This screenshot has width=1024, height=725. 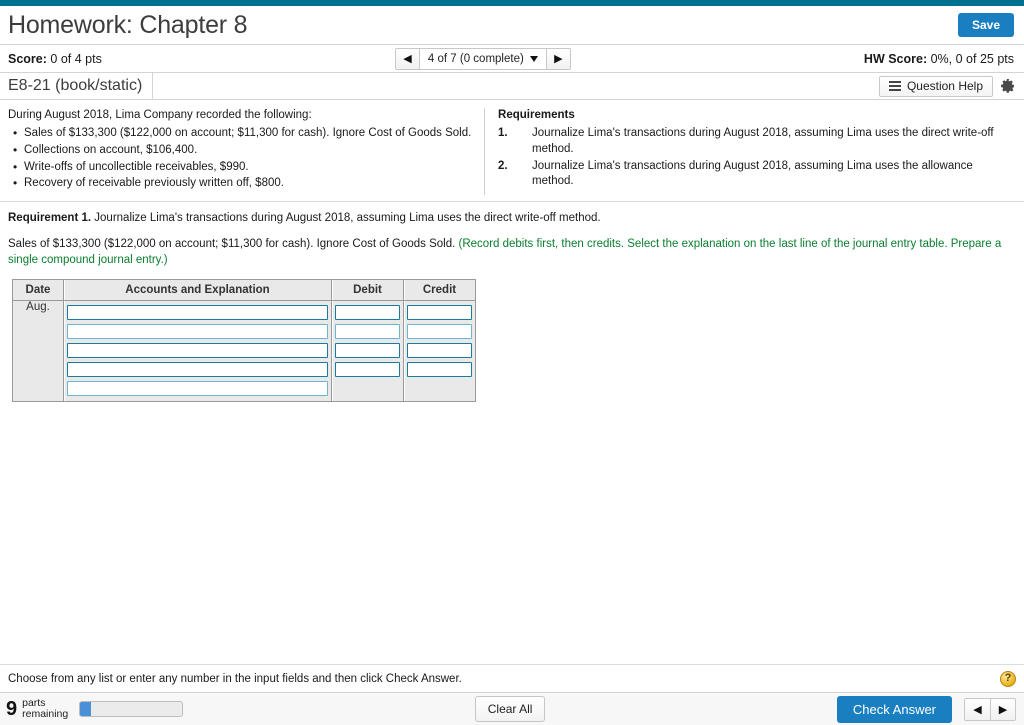 What do you see at coordinates (536, 115) in the screenshot?
I see `requirements-heading: Requirements` at bounding box center [536, 115].